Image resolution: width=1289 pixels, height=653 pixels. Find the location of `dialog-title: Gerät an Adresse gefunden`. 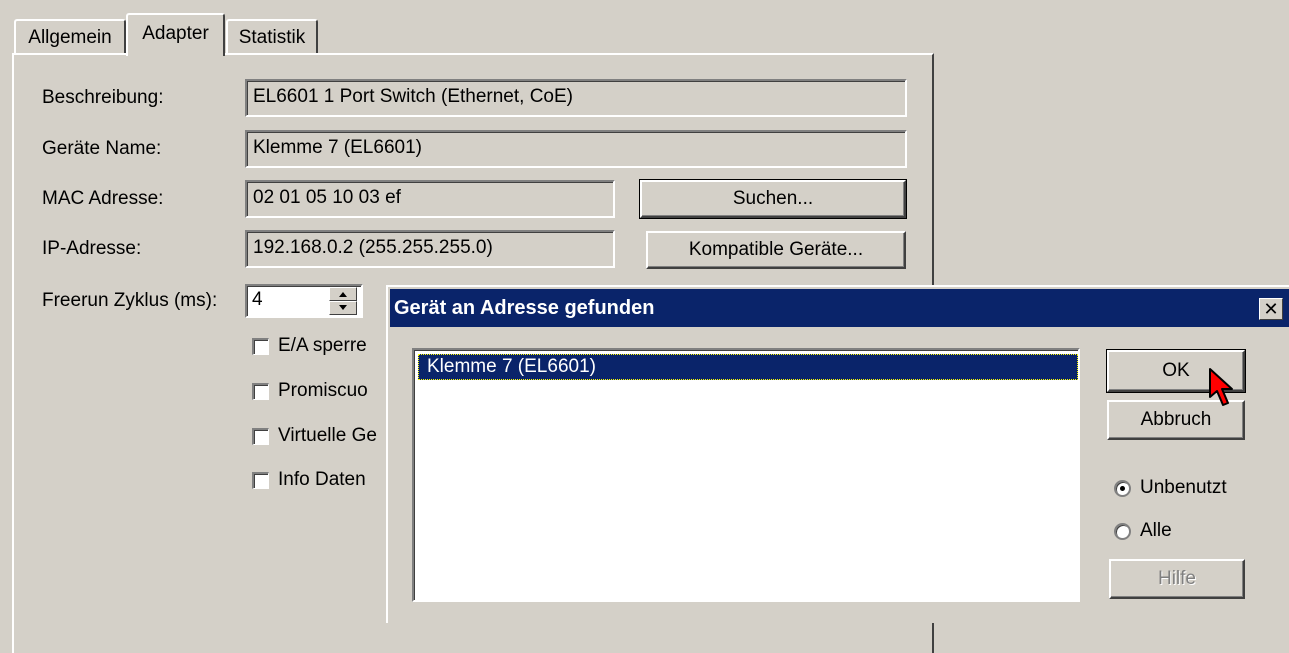

dialog-title: Gerät an Adresse gefunden is located at coordinates (524, 308).